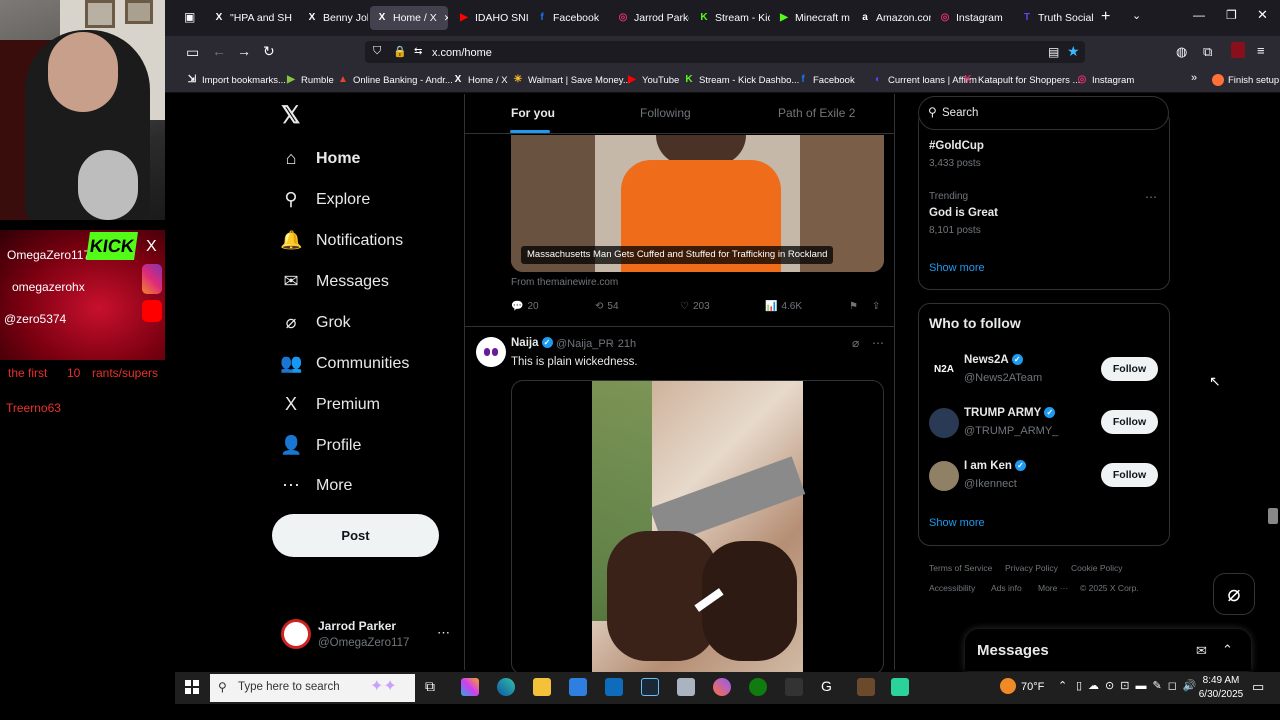 The width and height of the screenshot is (1280, 720). Describe the element at coordinates (876, 306) in the screenshot. I see `share-button: ⇪` at that location.